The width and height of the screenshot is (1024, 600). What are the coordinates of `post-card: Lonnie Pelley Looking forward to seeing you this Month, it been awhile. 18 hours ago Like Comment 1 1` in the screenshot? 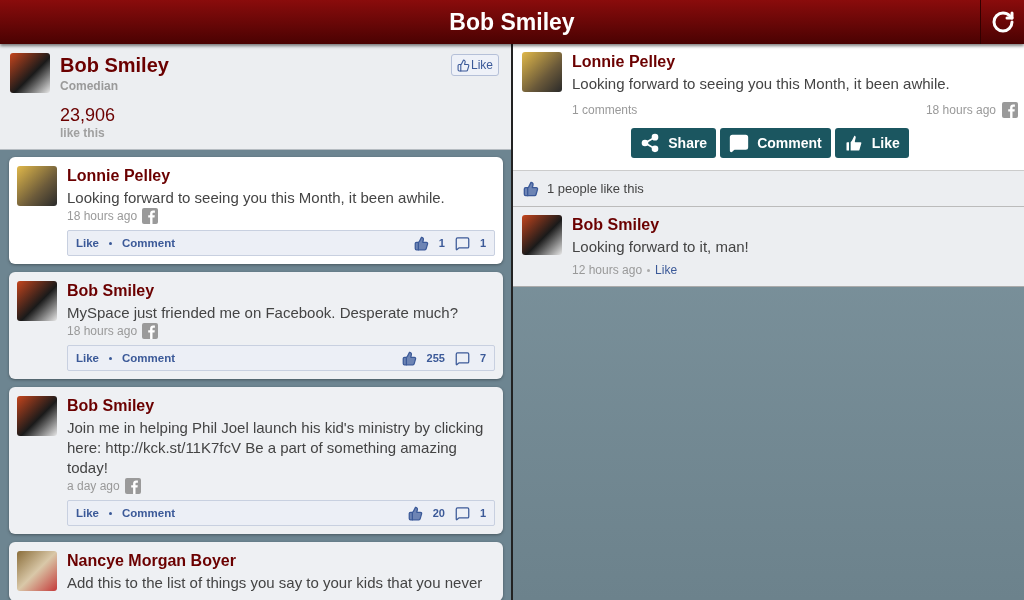 It's located at (256, 210).